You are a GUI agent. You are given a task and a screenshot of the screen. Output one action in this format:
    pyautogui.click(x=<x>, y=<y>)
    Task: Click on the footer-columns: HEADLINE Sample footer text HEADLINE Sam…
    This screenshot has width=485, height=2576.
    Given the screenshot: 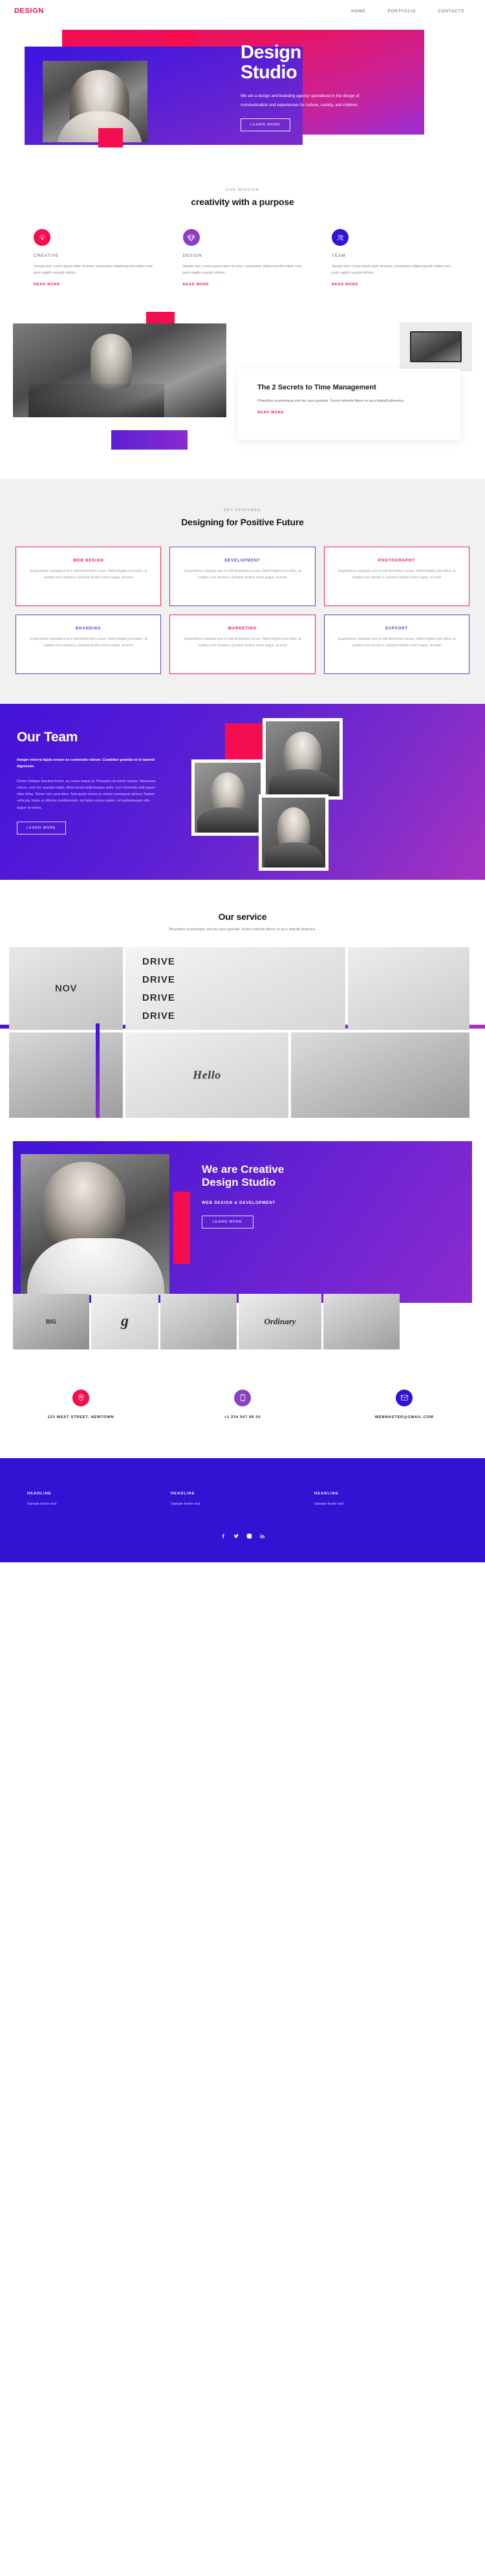 What is the action you would take?
    pyautogui.click(x=242, y=1499)
    